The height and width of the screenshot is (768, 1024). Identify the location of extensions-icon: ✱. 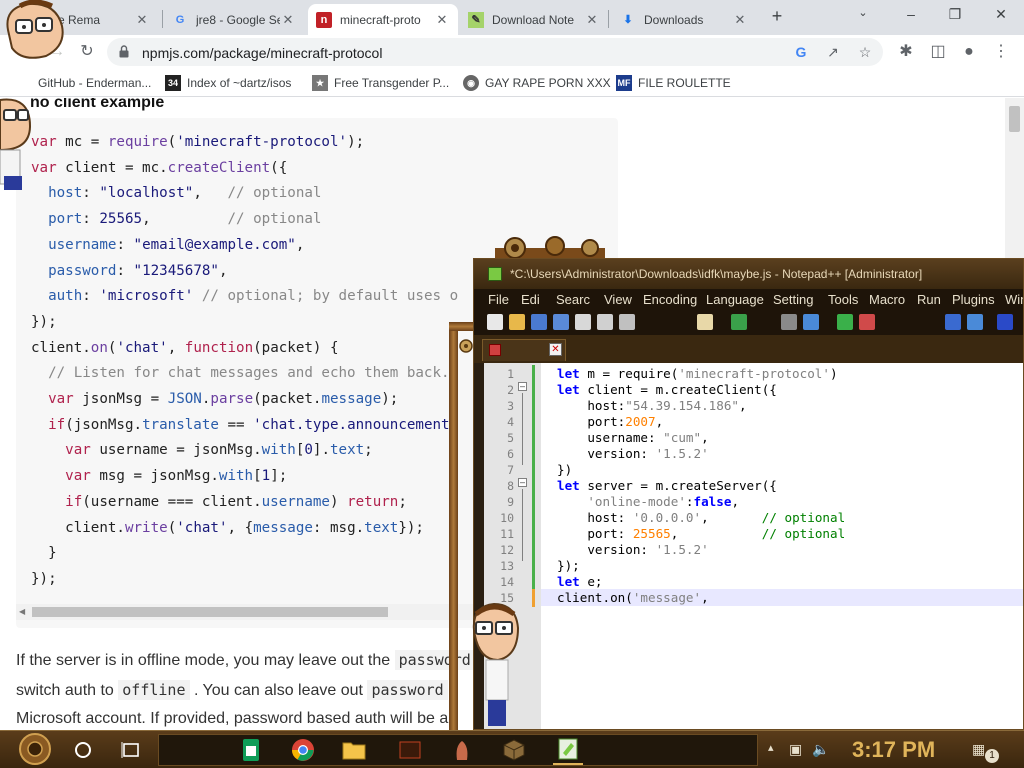
(906, 52).